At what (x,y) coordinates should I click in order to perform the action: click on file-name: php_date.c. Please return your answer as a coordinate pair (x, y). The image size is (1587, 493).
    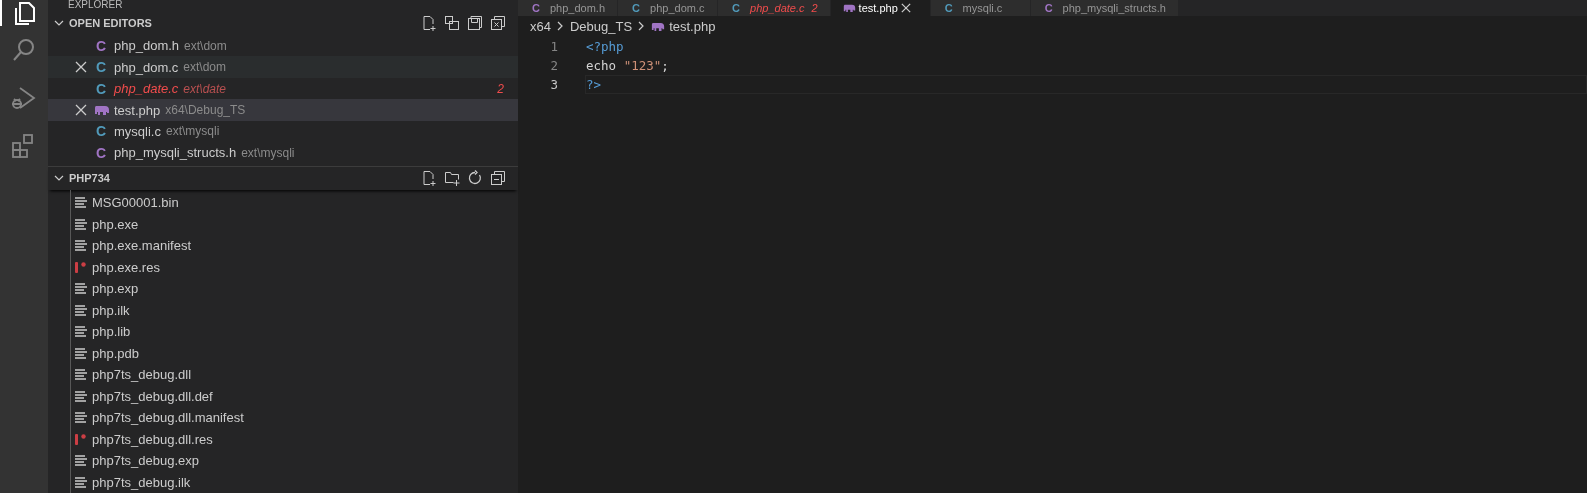
    Looking at the image, I should click on (146, 89).